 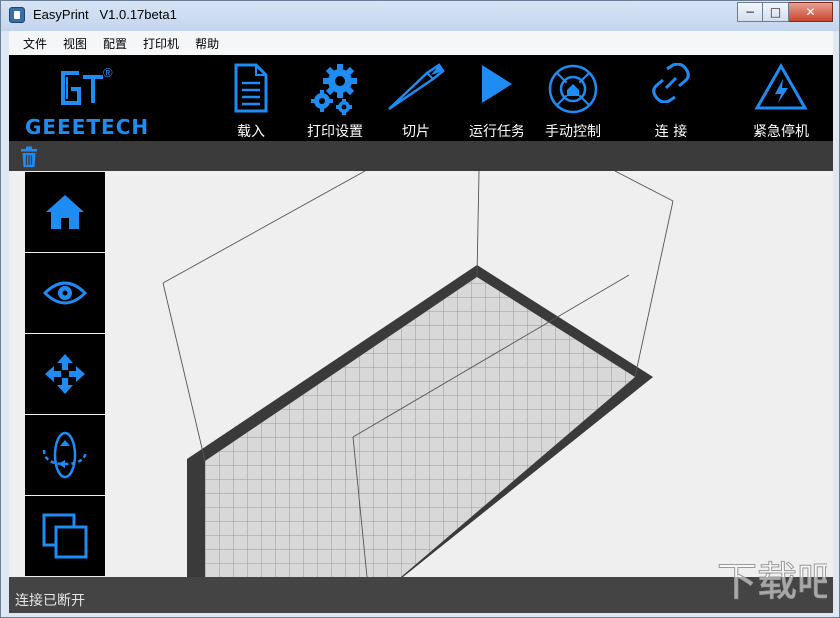 I want to click on watermark-text: 下载吧, so click(x=772, y=582).